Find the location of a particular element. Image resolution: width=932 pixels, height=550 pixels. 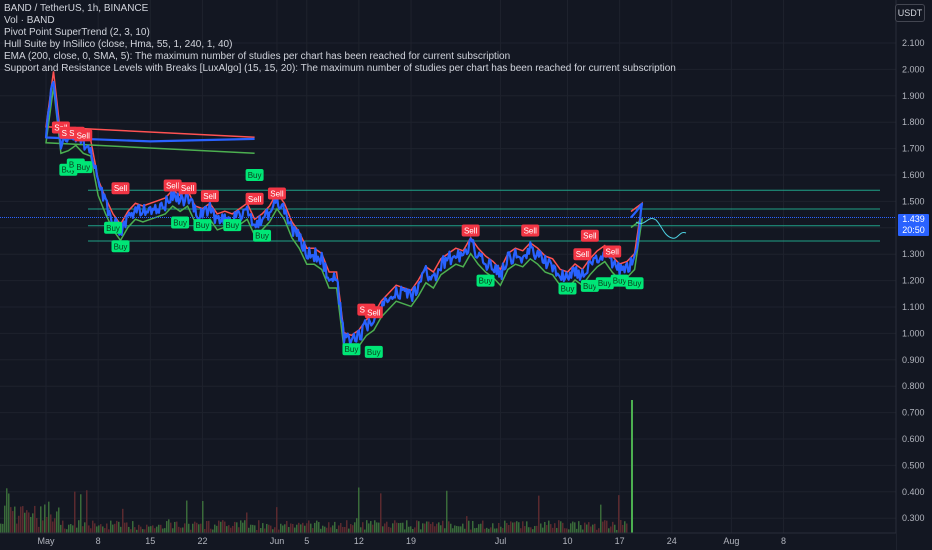

price-tick-label: 0.700 is located at coordinates (913, 413).